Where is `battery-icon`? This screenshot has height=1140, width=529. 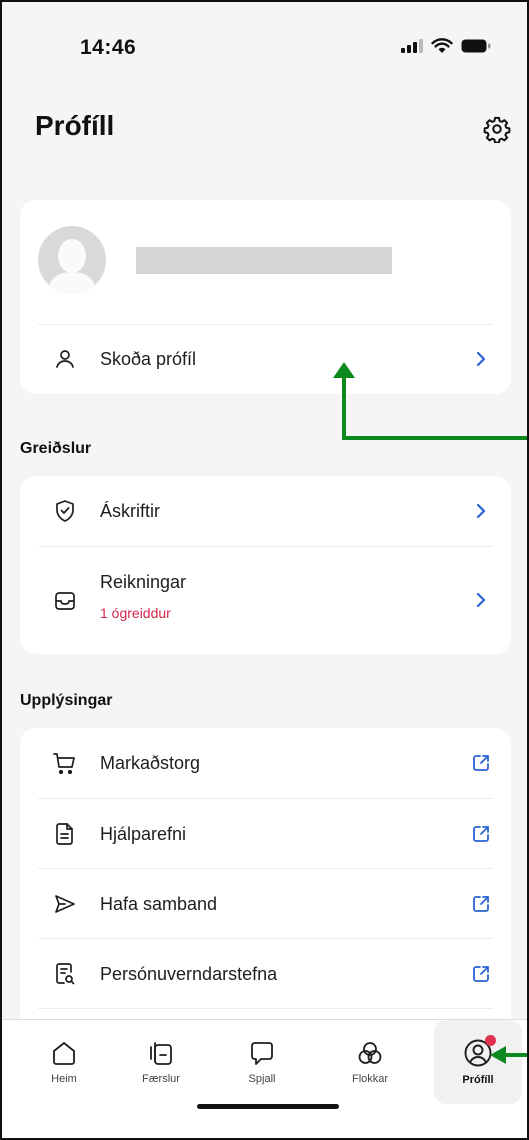 battery-icon is located at coordinates (476, 46).